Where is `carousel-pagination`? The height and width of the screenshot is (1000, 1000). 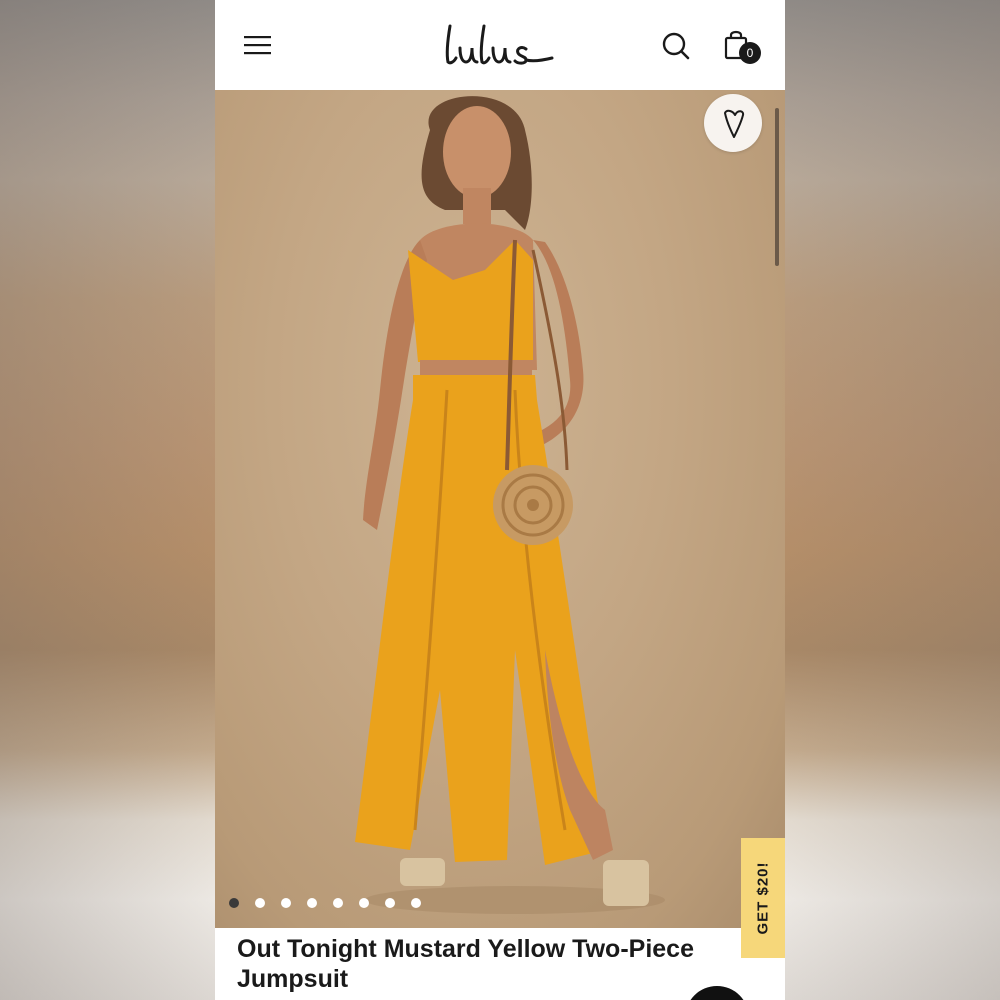 carousel-pagination is located at coordinates (325, 904).